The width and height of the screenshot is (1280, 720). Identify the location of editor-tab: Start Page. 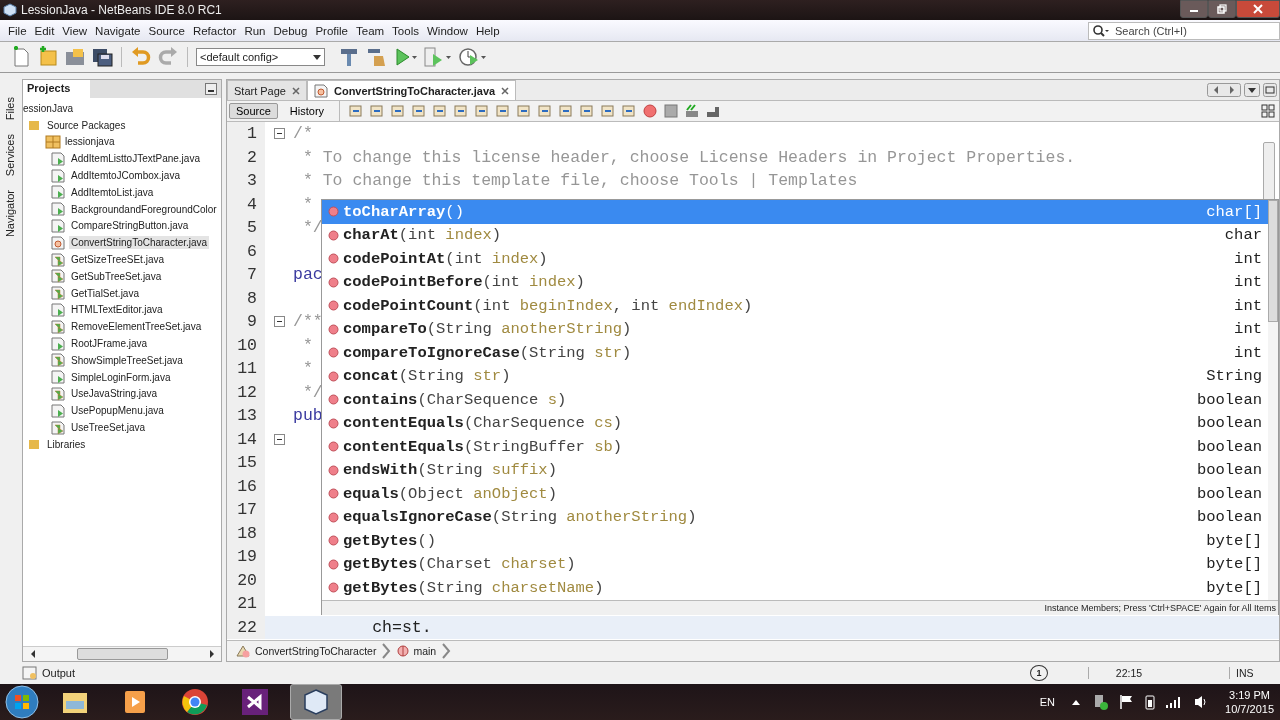
(267, 90).